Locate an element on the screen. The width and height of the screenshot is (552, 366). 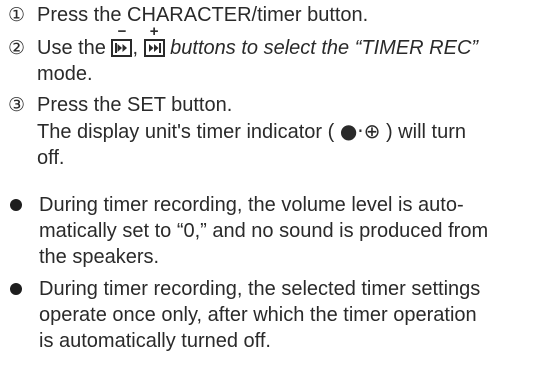
step-1-text: Press the – CHARACTER/timer button. is located at coordinates (290, 14).